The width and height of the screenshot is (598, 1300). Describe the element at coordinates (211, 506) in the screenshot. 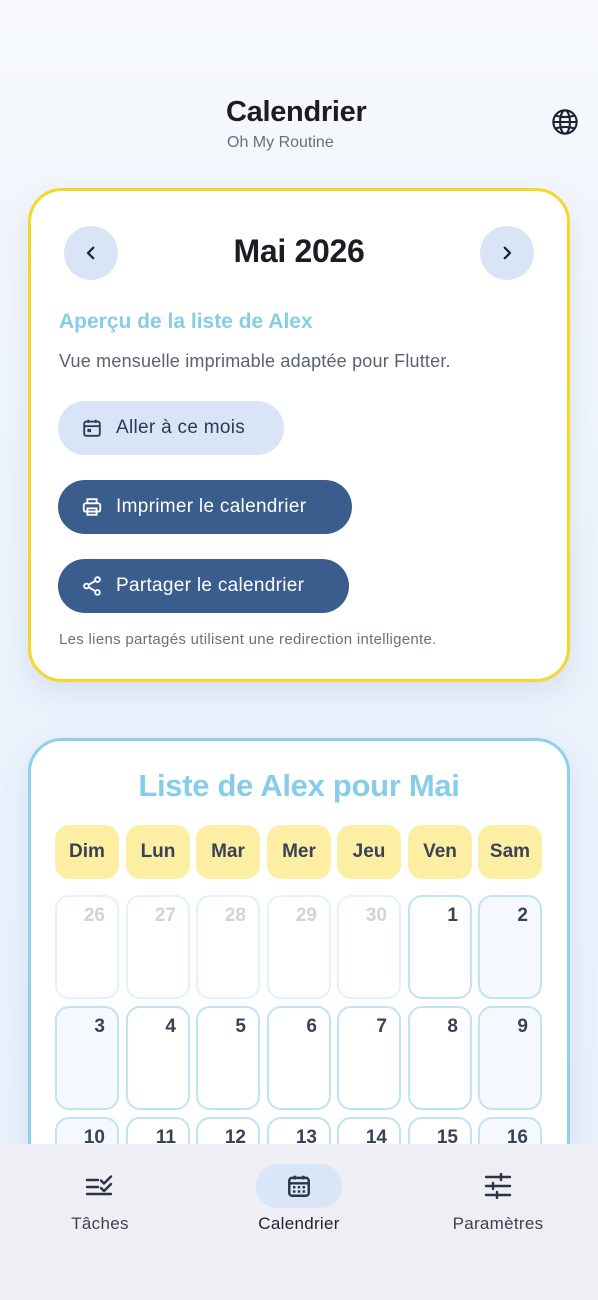

I see `print-calendar-label: Imprimer le calendrier` at that location.